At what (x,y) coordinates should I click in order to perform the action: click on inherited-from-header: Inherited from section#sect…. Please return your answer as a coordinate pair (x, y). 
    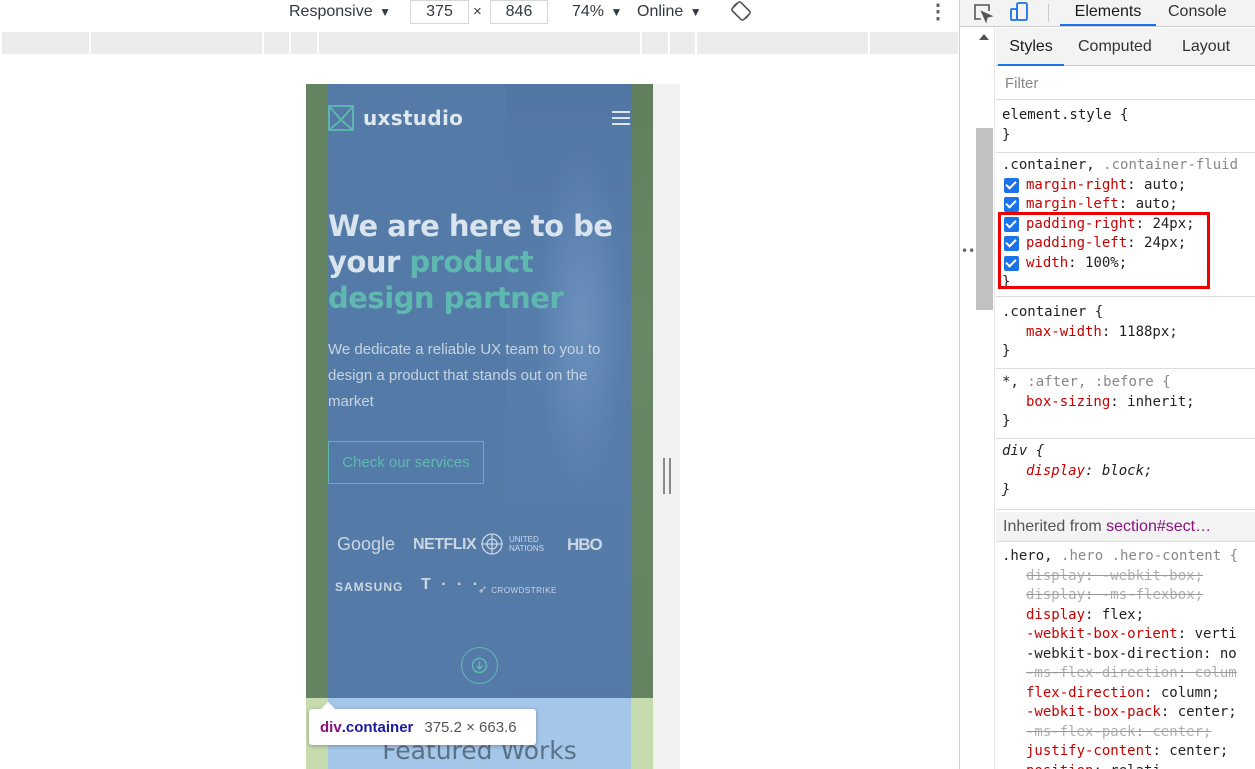
    Looking at the image, I should click on (1125, 527).